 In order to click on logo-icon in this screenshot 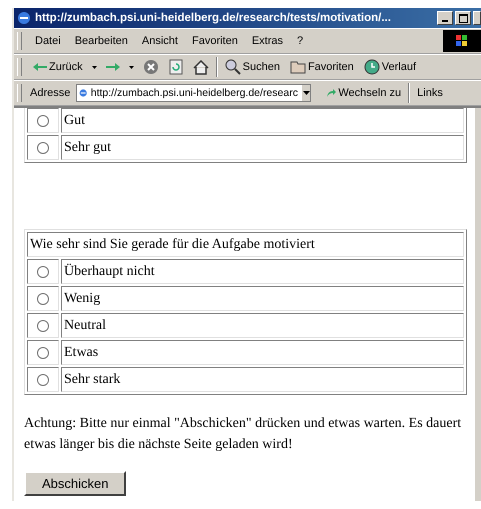, I will do `click(462, 41)`.